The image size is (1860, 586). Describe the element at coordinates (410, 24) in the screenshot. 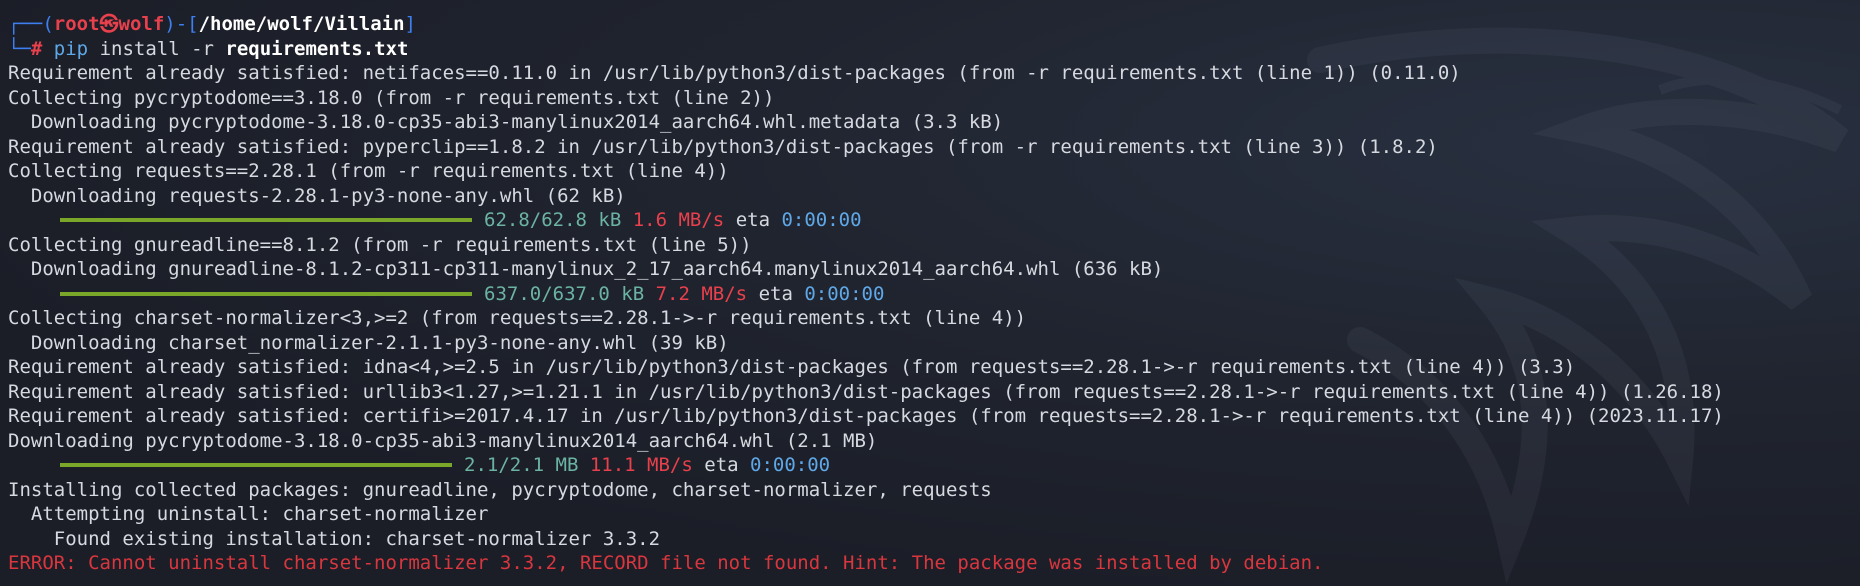

I see `prompt-bracket-close: ]` at that location.